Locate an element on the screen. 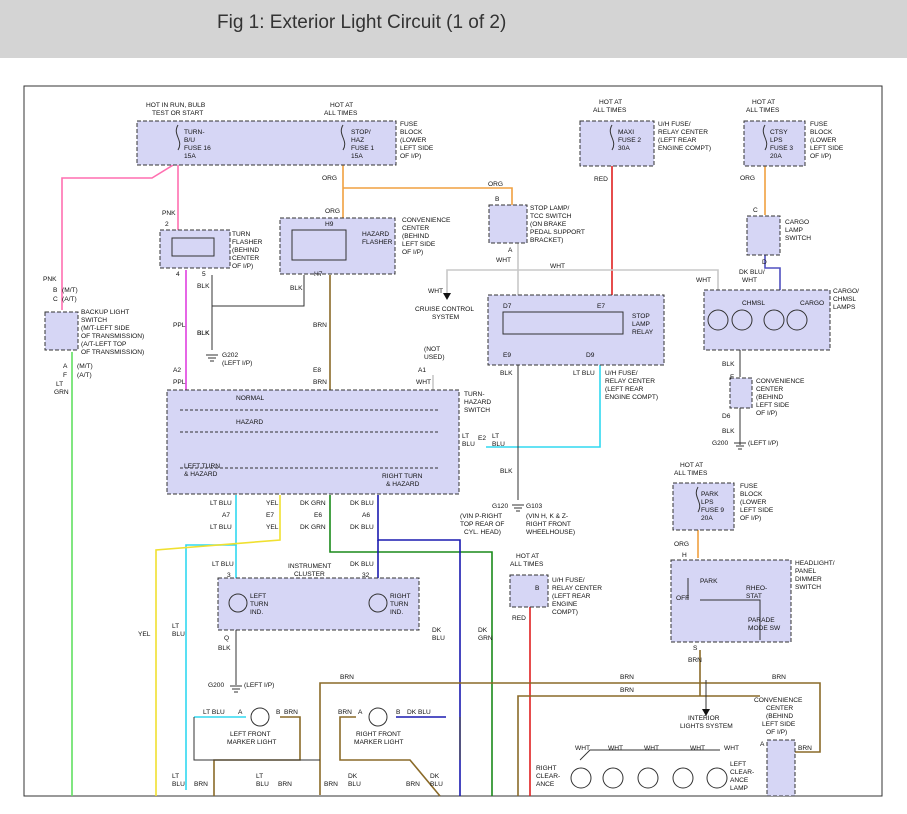 The image size is (907, 814). label-all-times-1: ALL TIMES is located at coordinates (341, 113).